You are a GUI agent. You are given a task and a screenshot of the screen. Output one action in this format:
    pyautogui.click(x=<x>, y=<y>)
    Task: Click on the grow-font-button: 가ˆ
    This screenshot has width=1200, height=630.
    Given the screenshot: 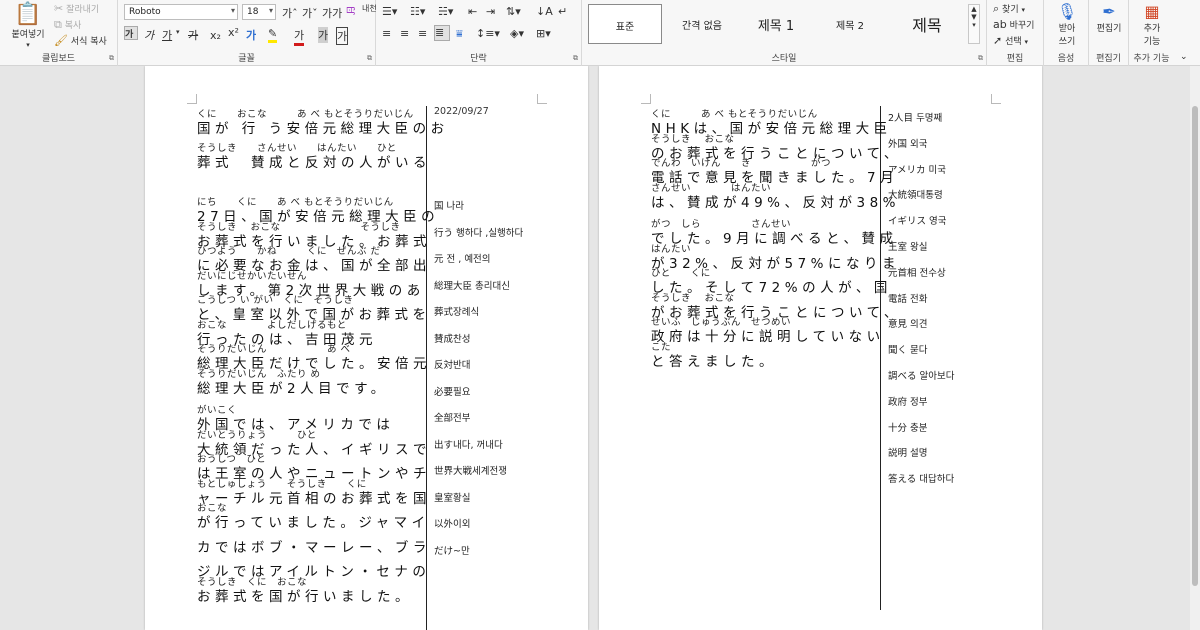 What is the action you would take?
    pyautogui.click(x=290, y=13)
    